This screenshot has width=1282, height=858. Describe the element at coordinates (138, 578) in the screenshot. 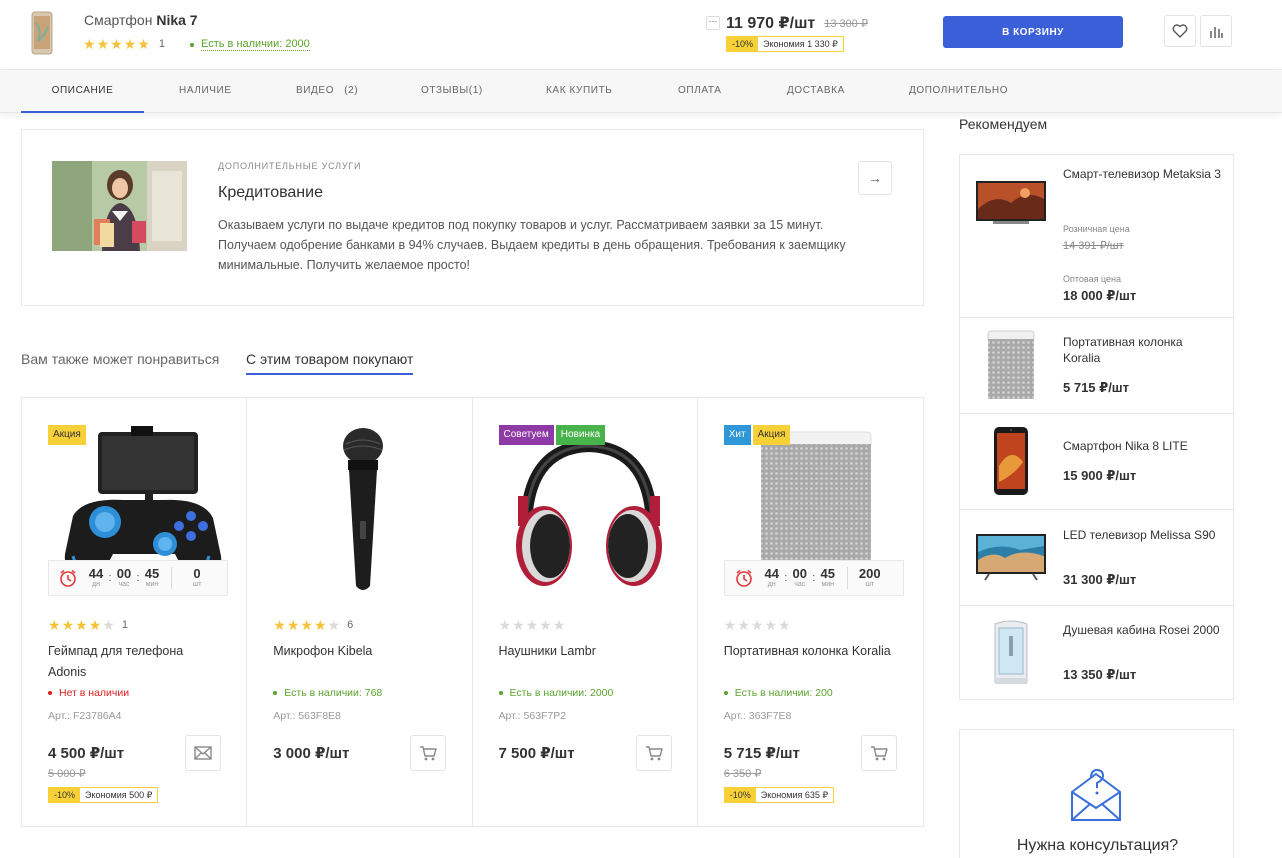

I see `countdown-timer: 44 дн : 00 час : 45 мин 0 шт` at that location.